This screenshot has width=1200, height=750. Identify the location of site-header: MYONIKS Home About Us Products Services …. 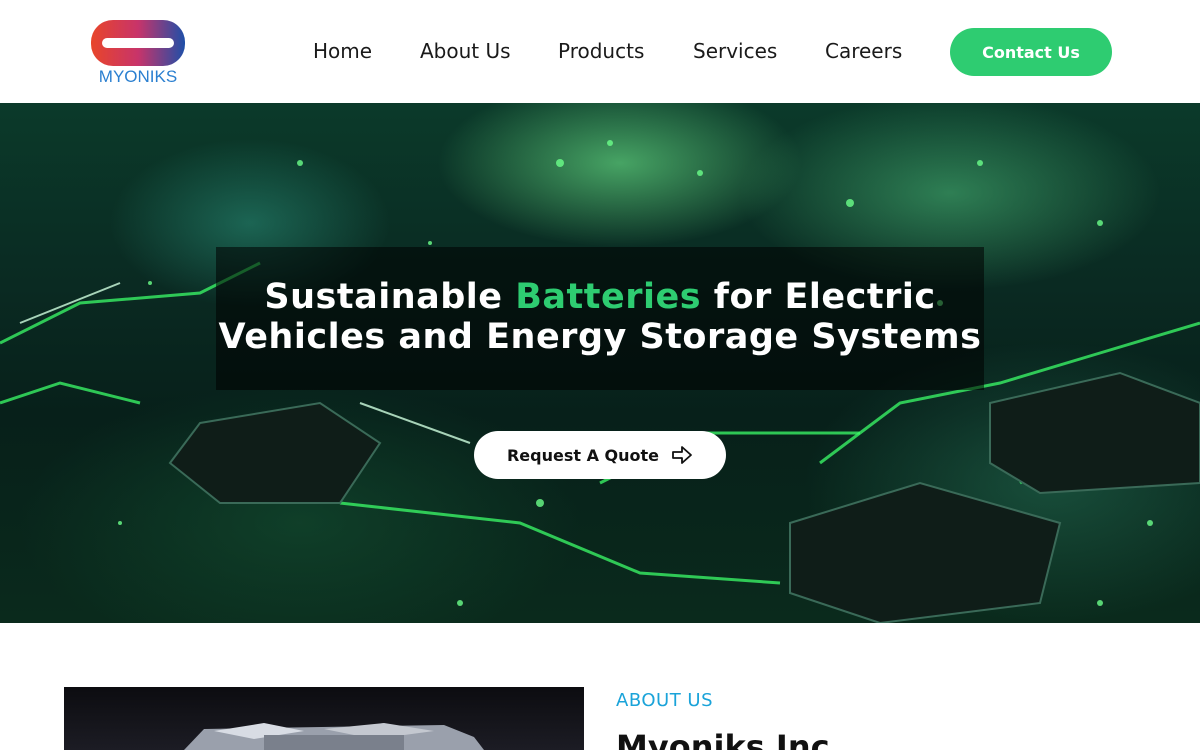
(600, 51).